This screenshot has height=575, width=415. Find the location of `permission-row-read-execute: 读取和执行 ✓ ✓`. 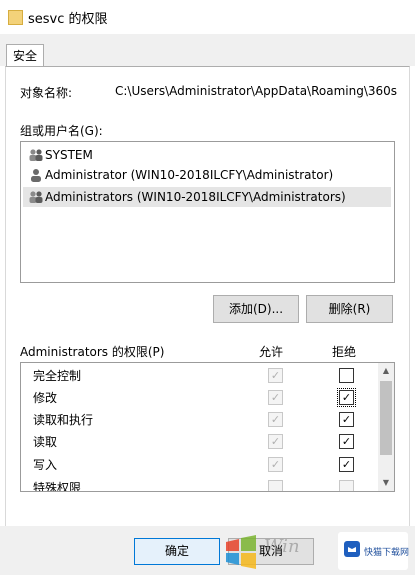

permission-row-read-execute: 读取和执行 ✓ ✓ is located at coordinates (199, 419).